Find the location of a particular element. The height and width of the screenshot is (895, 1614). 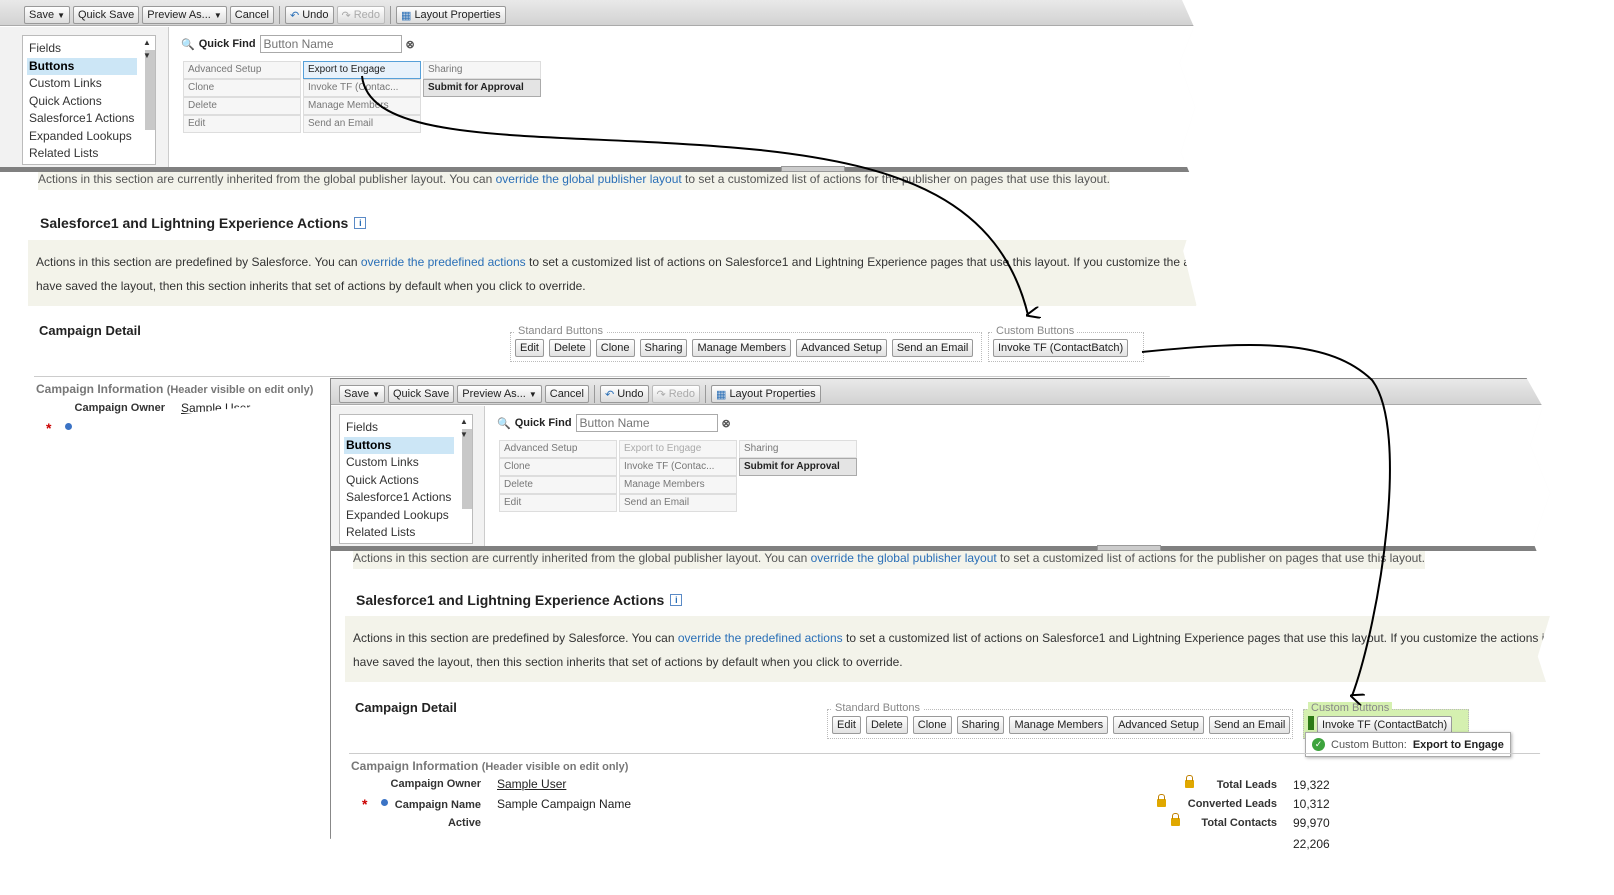

campaign-info-sub: (Header visible on edit only) is located at coordinates (240, 390).